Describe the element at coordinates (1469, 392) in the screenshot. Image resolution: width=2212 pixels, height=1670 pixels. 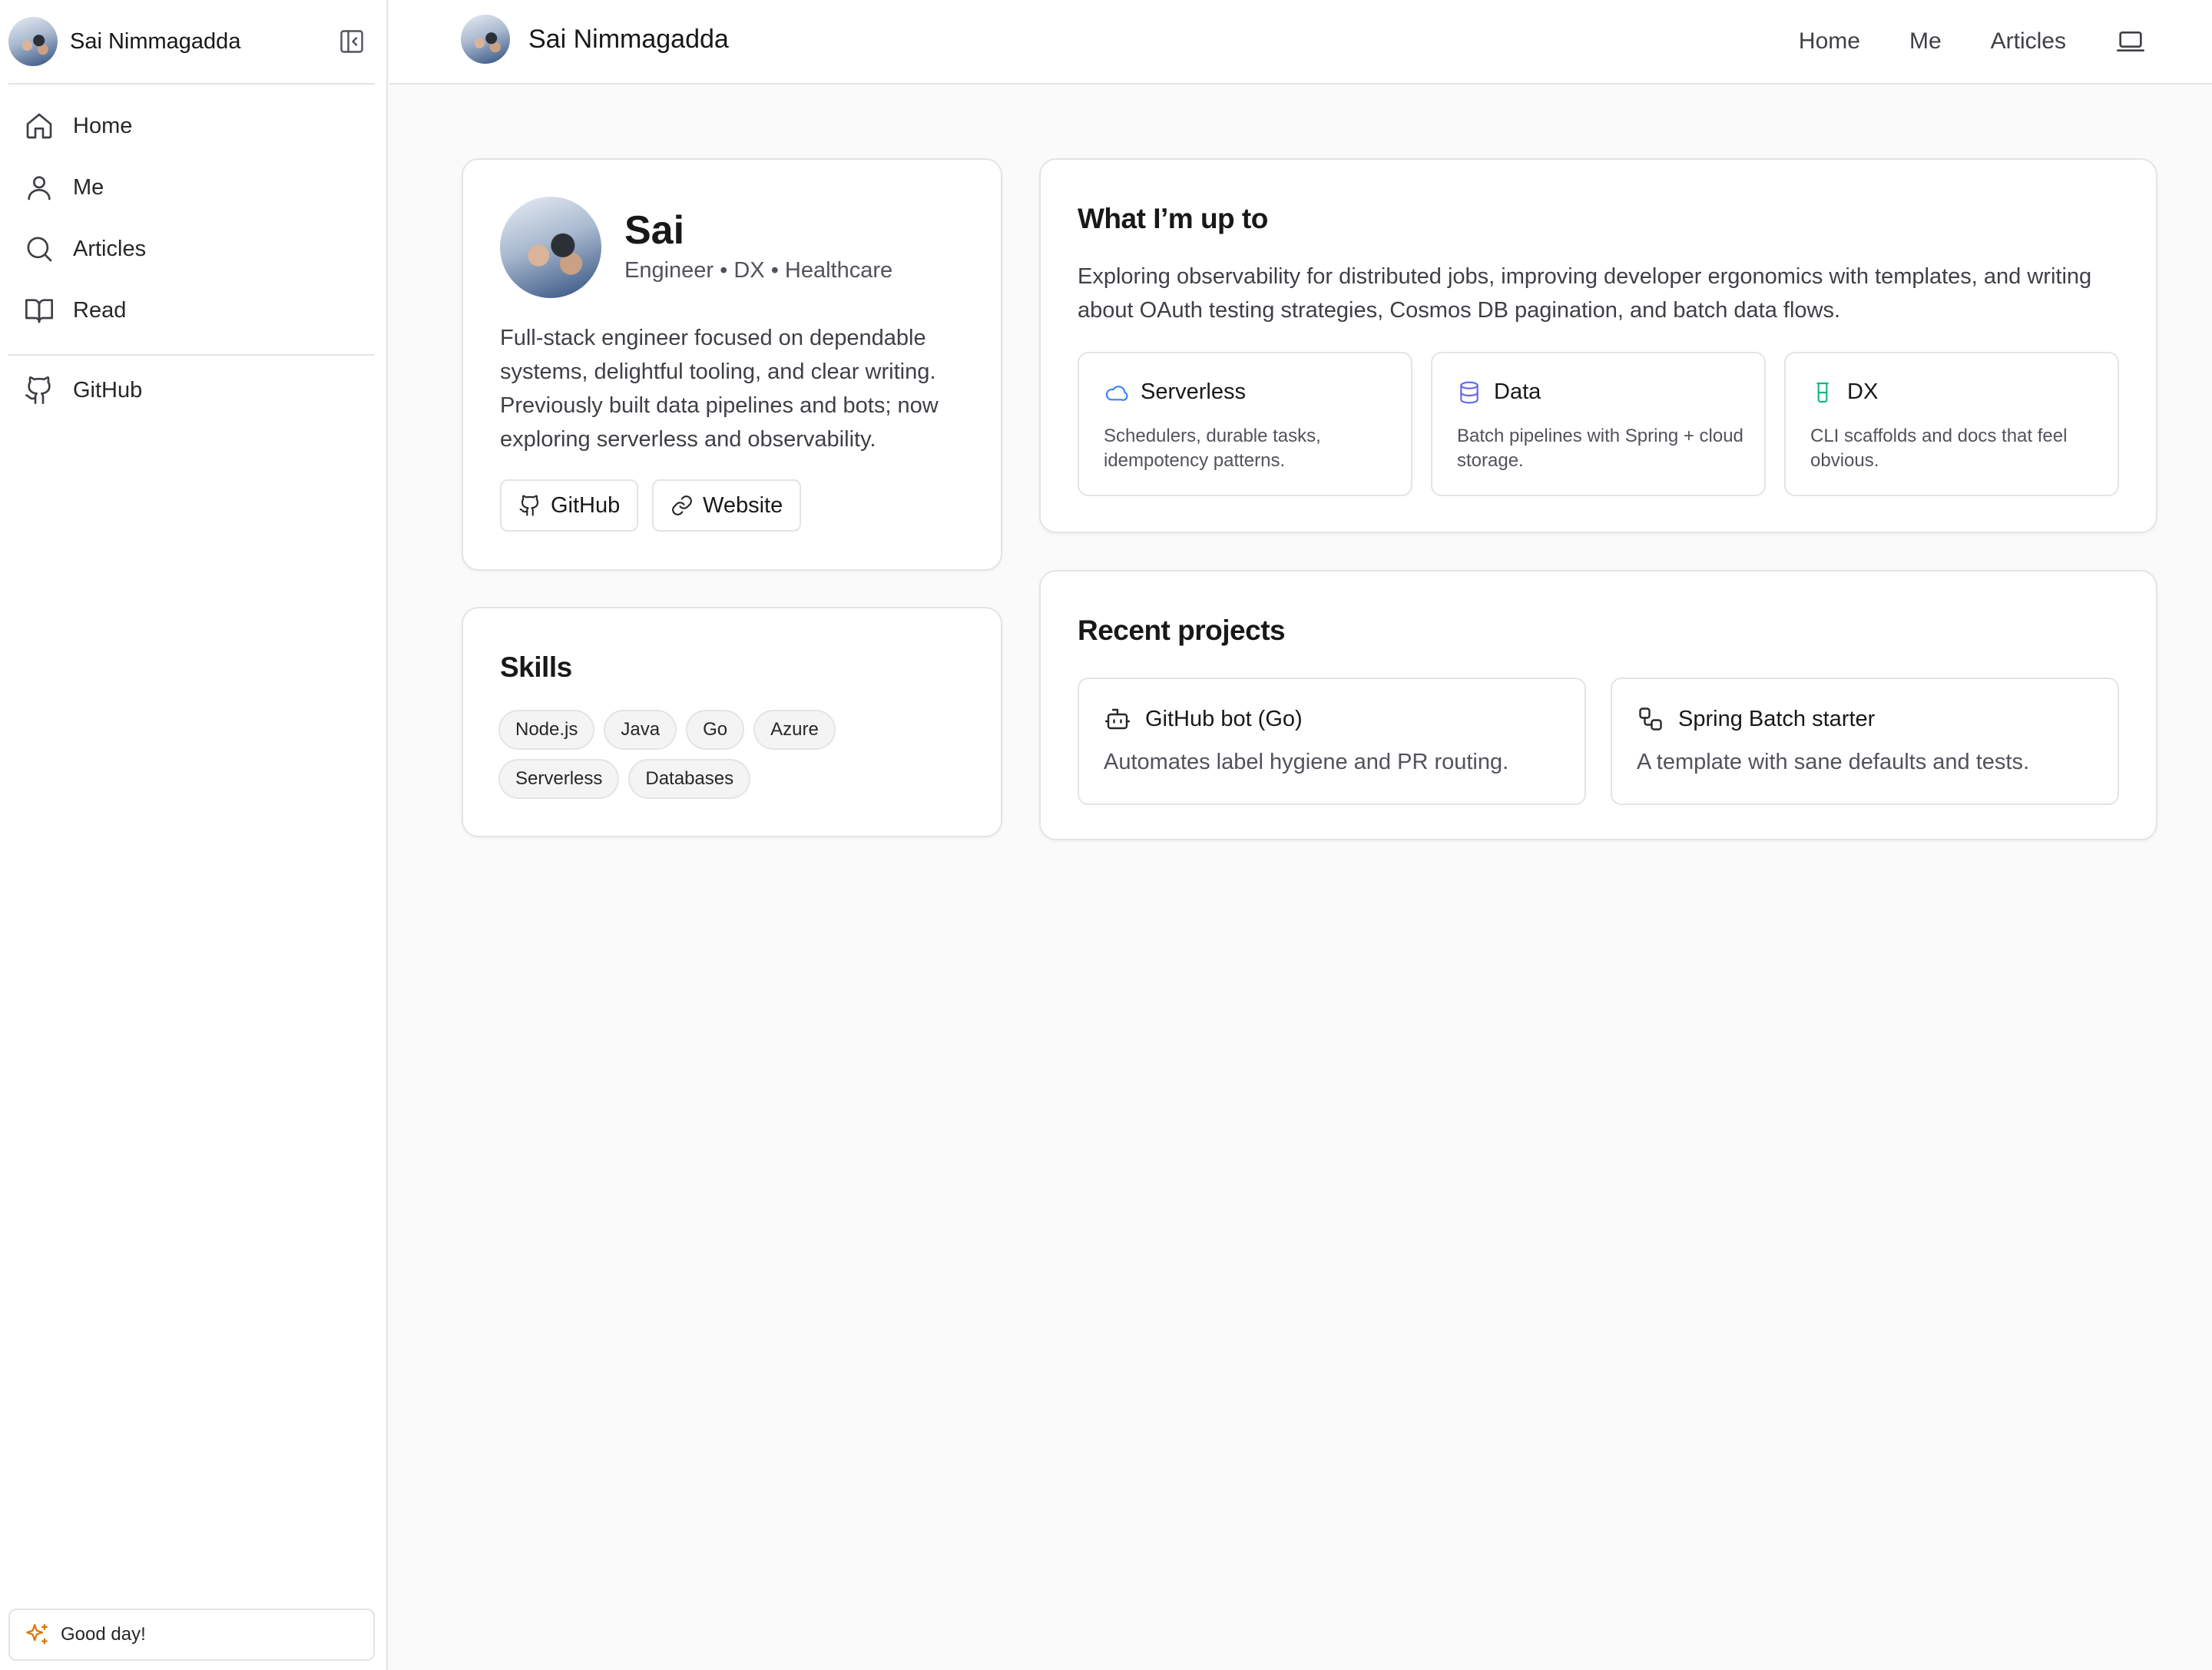
I see `database-icon` at that location.